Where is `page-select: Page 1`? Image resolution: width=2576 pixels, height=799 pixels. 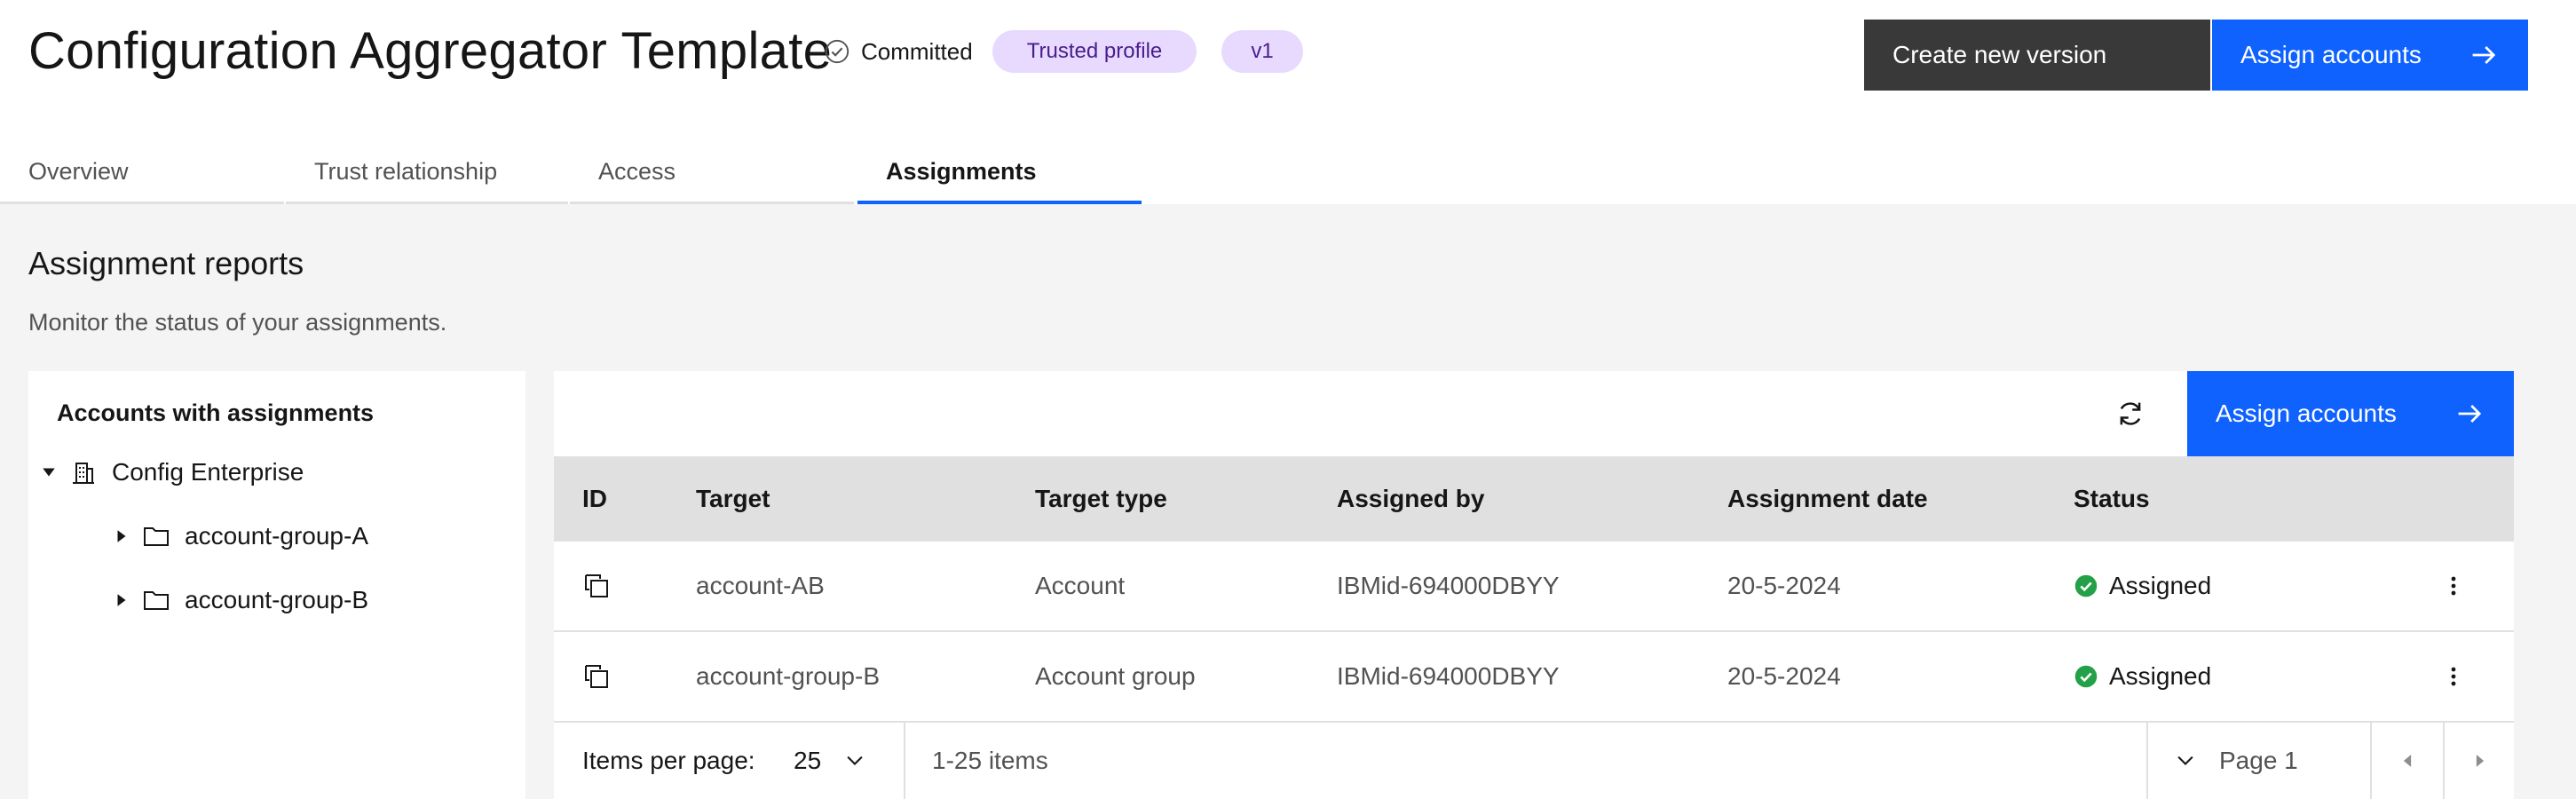
page-select: Page 1 is located at coordinates (2263, 761).